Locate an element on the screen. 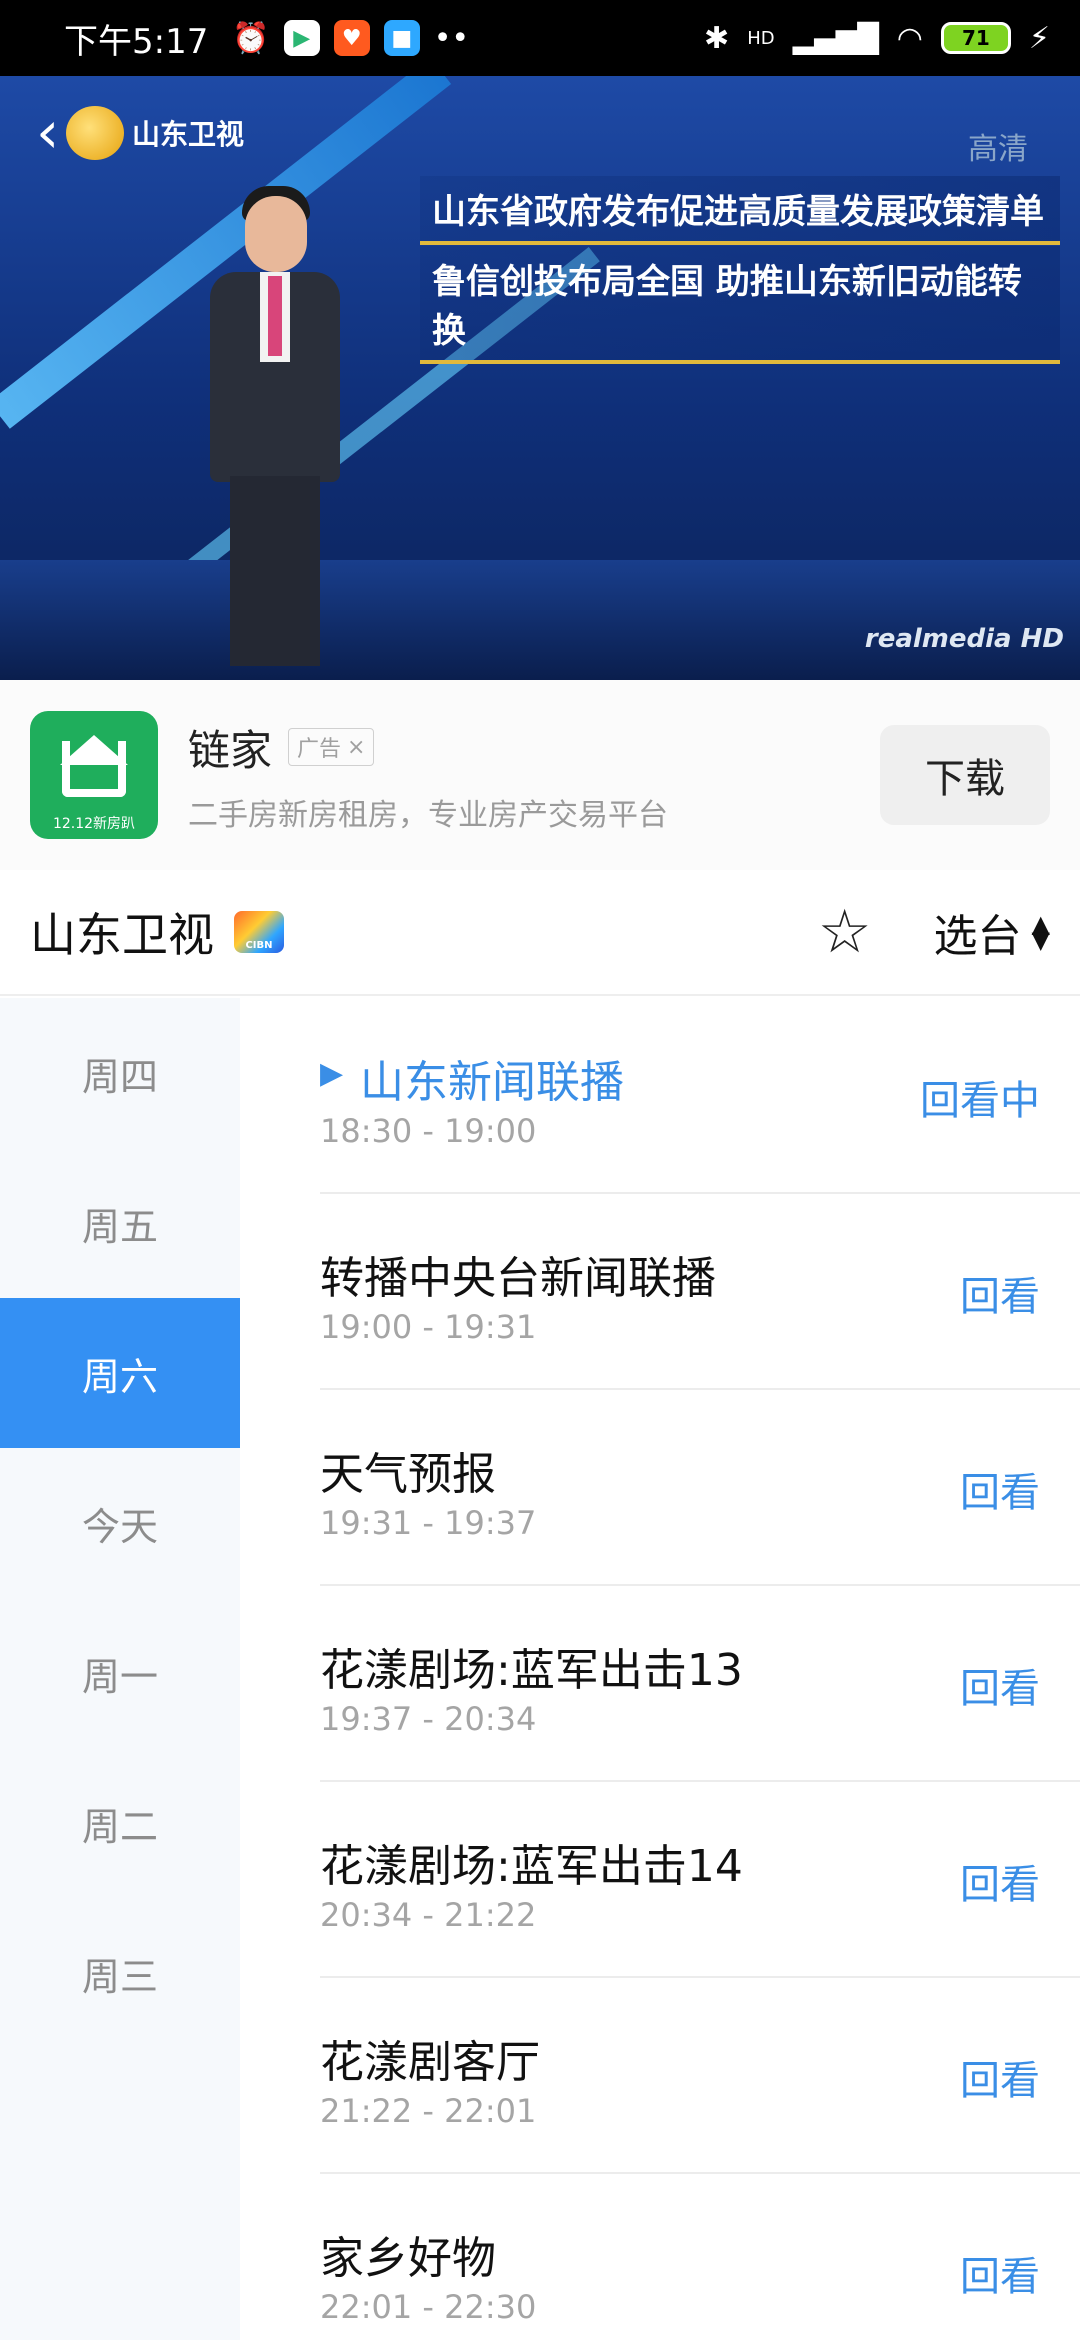 The width and height of the screenshot is (1080, 2340). status-bar: 下午5:17 ⏰ ▶ ♥ ■ •• ✱ HD ▂▄▆█ ◠ 71 ⚡ is located at coordinates (540, 38).